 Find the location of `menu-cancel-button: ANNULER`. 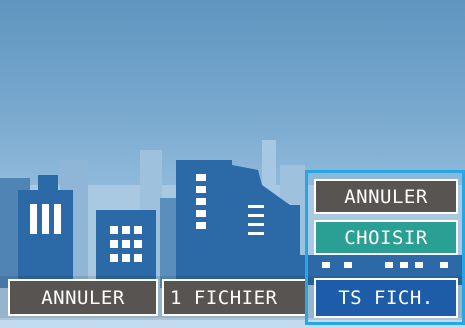

menu-cancel-button: ANNULER is located at coordinates (386, 196).